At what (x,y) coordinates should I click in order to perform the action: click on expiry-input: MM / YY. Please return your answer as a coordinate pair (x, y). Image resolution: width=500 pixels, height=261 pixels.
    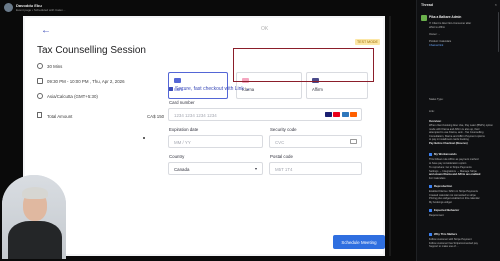
    Looking at the image, I should click on (215, 141).